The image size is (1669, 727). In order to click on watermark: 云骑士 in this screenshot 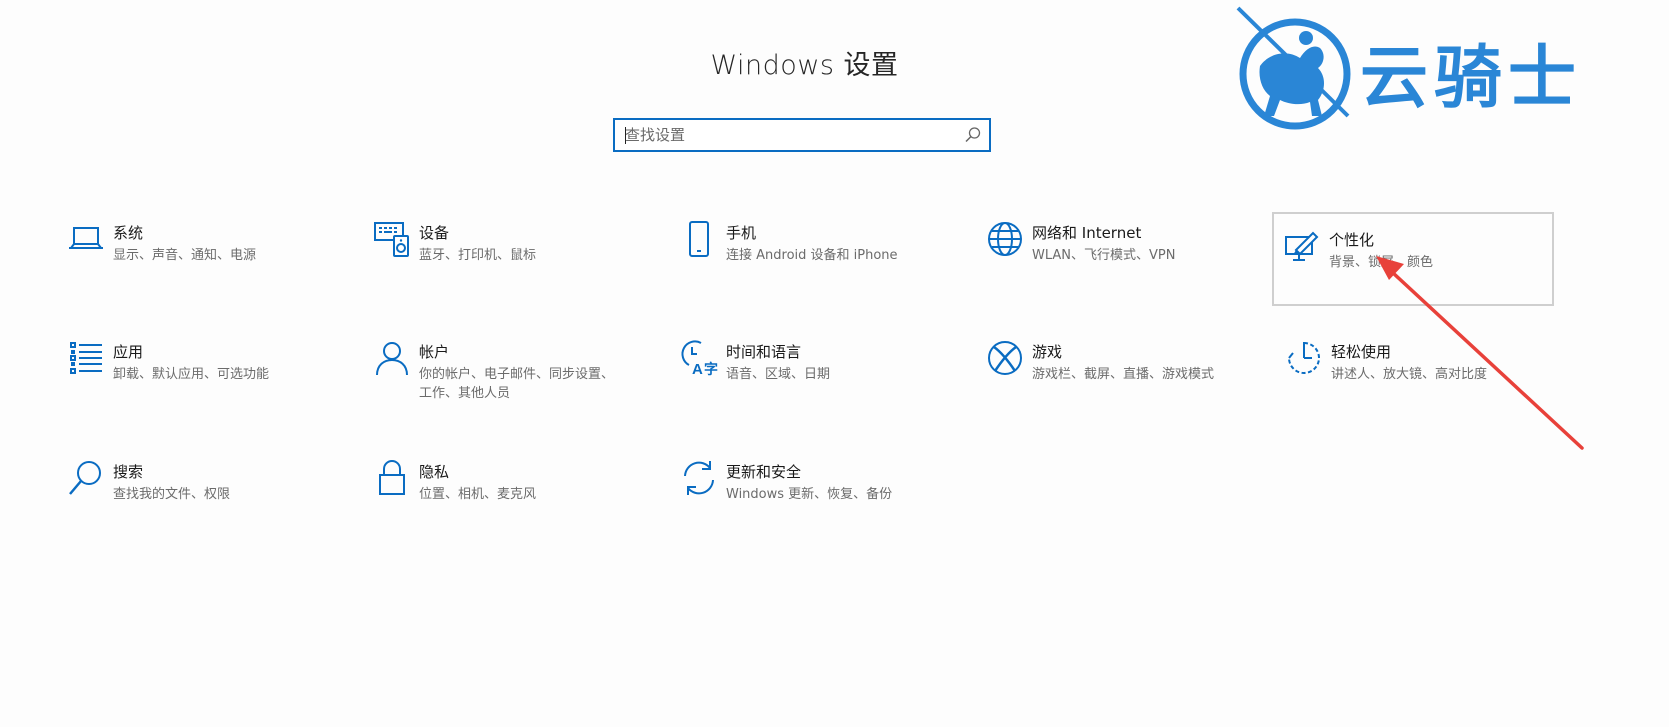, I will do `click(1445, 69)`.